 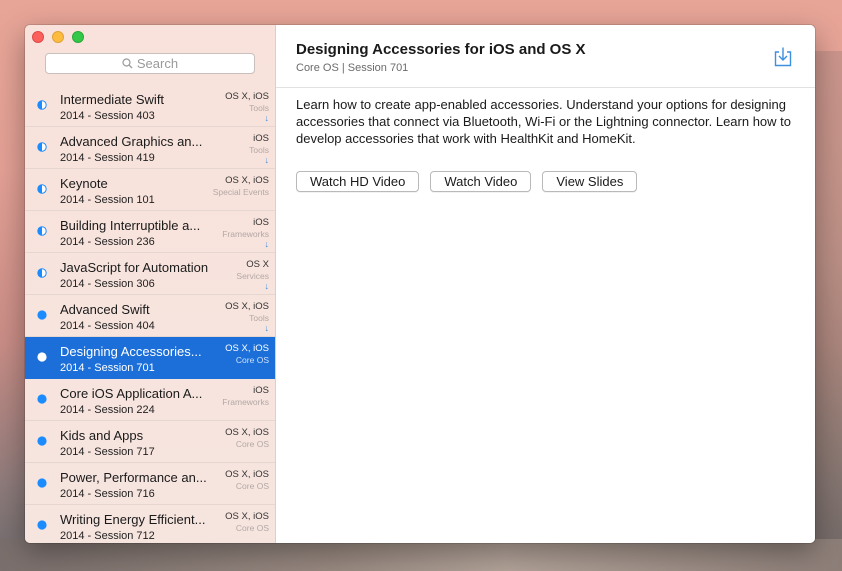 I want to click on traffic-lights, so click(x=58, y=37).